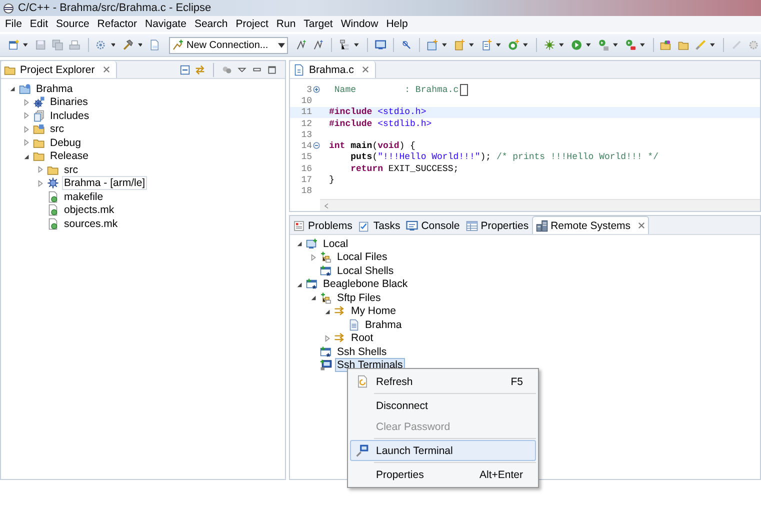  What do you see at coordinates (590, 225) in the screenshot?
I see `view-tab: Remote Systems` at bounding box center [590, 225].